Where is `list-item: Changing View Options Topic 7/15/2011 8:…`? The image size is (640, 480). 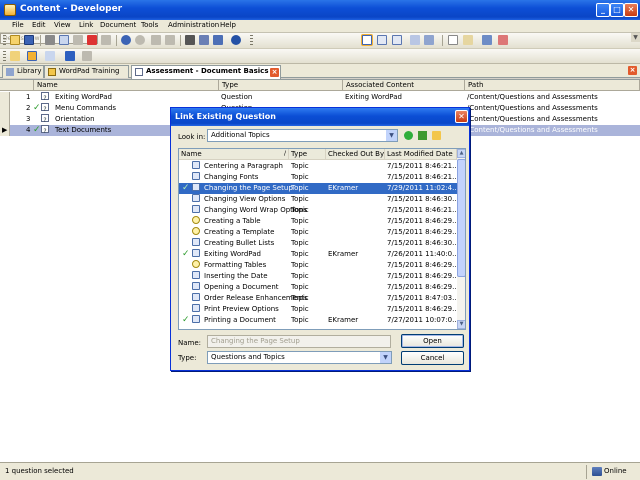
list-item: Changing View Options Topic 7/15/2011 8:… is located at coordinates (319, 199).